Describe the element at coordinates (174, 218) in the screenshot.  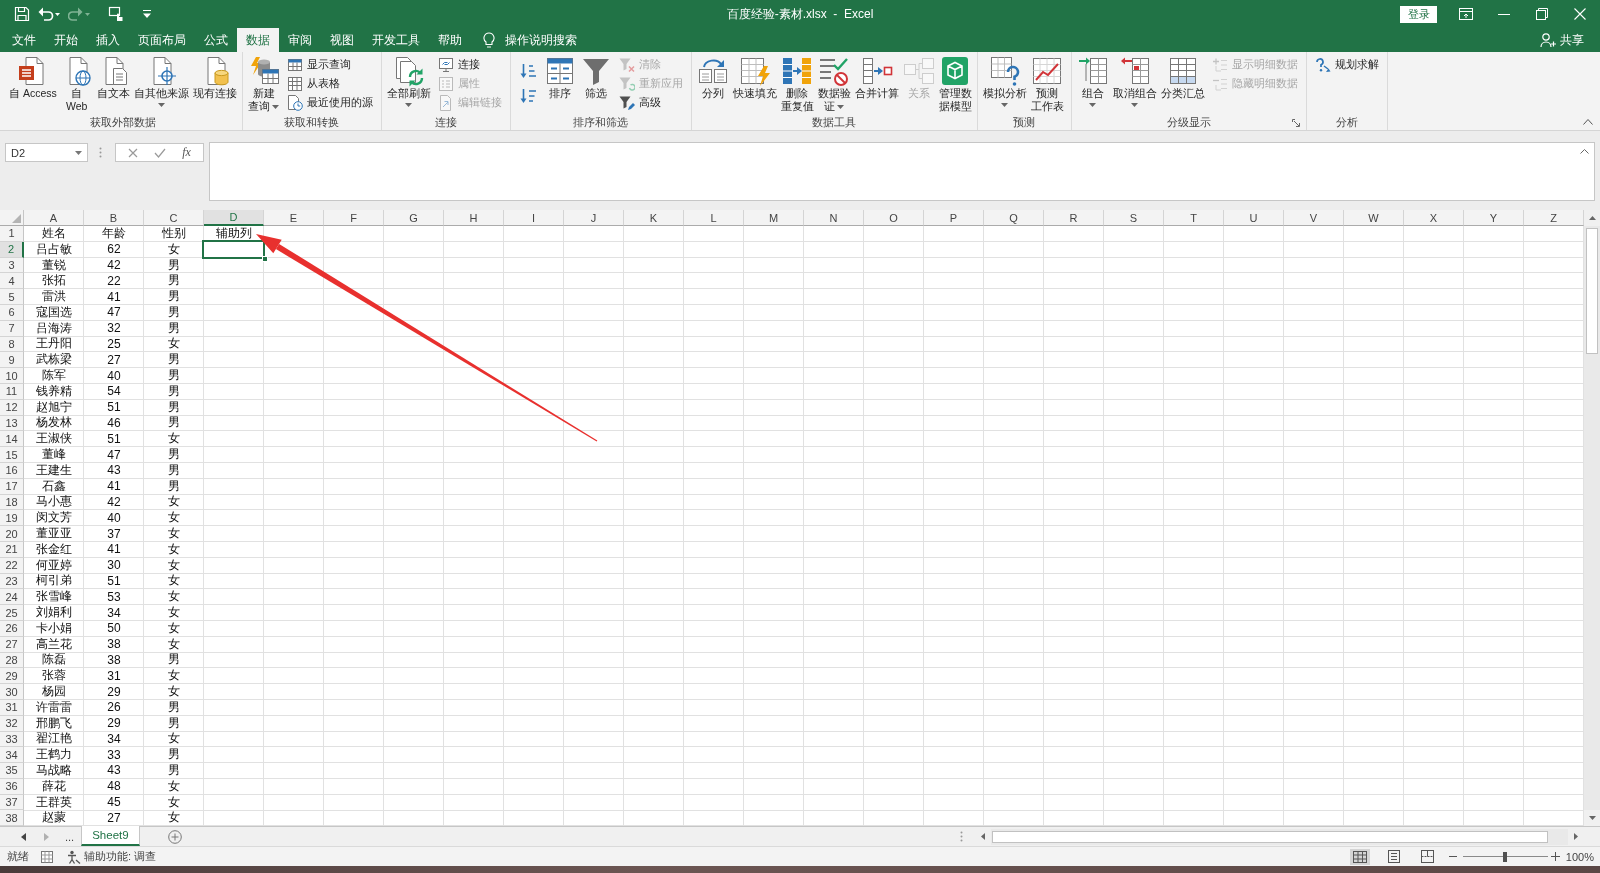
I see `column-header: C` at that location.